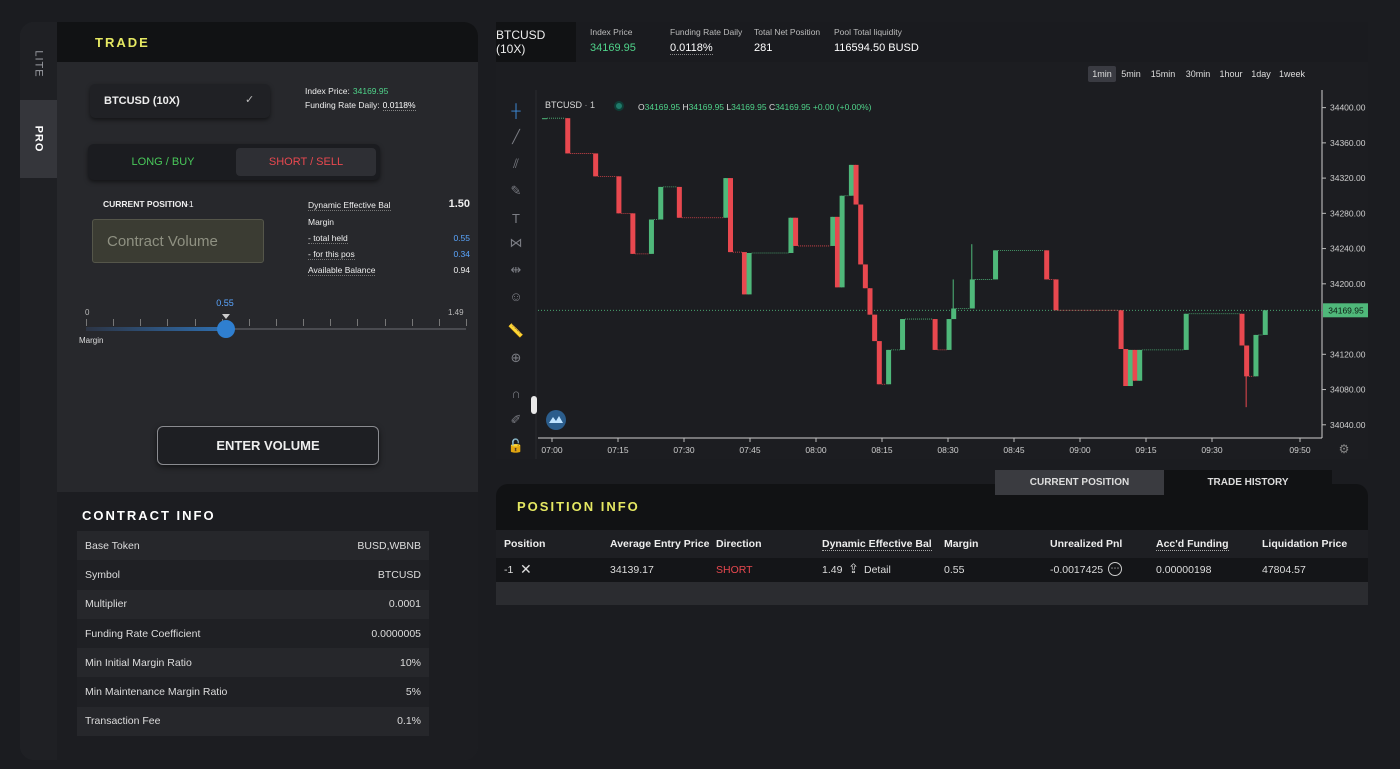 The width and height of the screenshot is (1400, 769). Describe the element at coordinates (1231, 74) in the screenshot. I see `timeframe-1hour: 1hour` at that location.